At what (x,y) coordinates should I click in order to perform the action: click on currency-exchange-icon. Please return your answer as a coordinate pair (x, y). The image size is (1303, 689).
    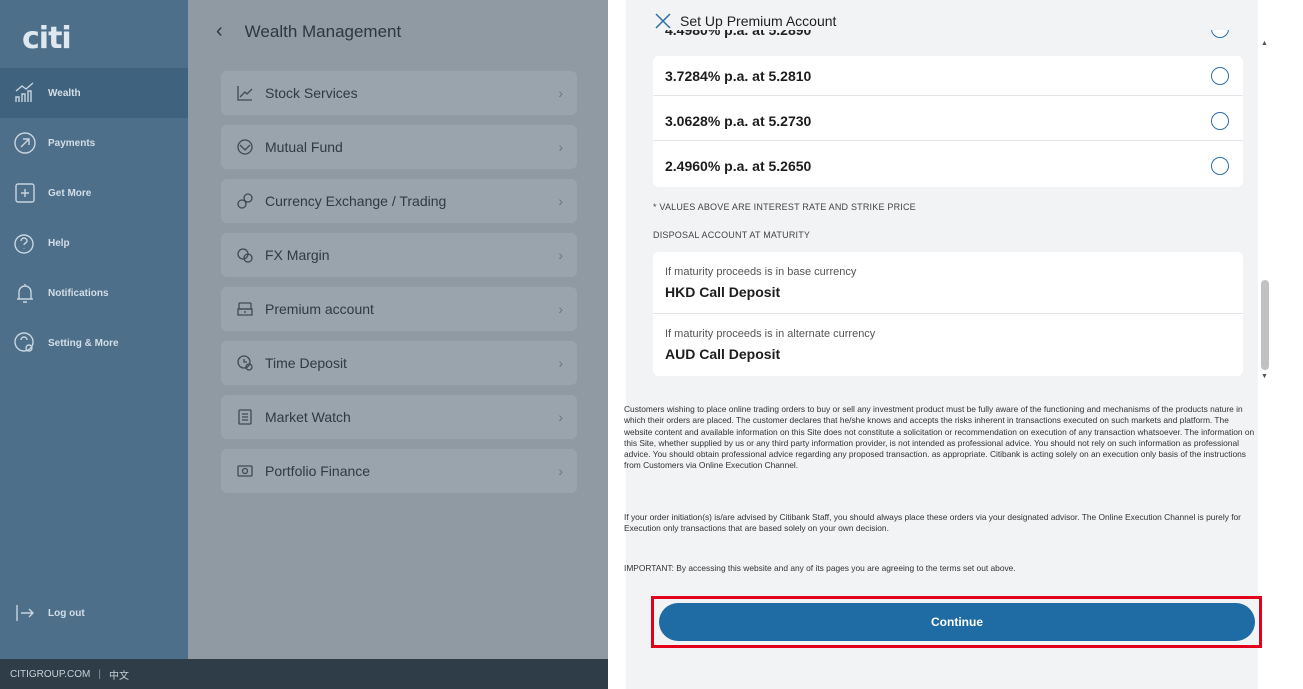
    Looking at the image, I should click on (245, 201).